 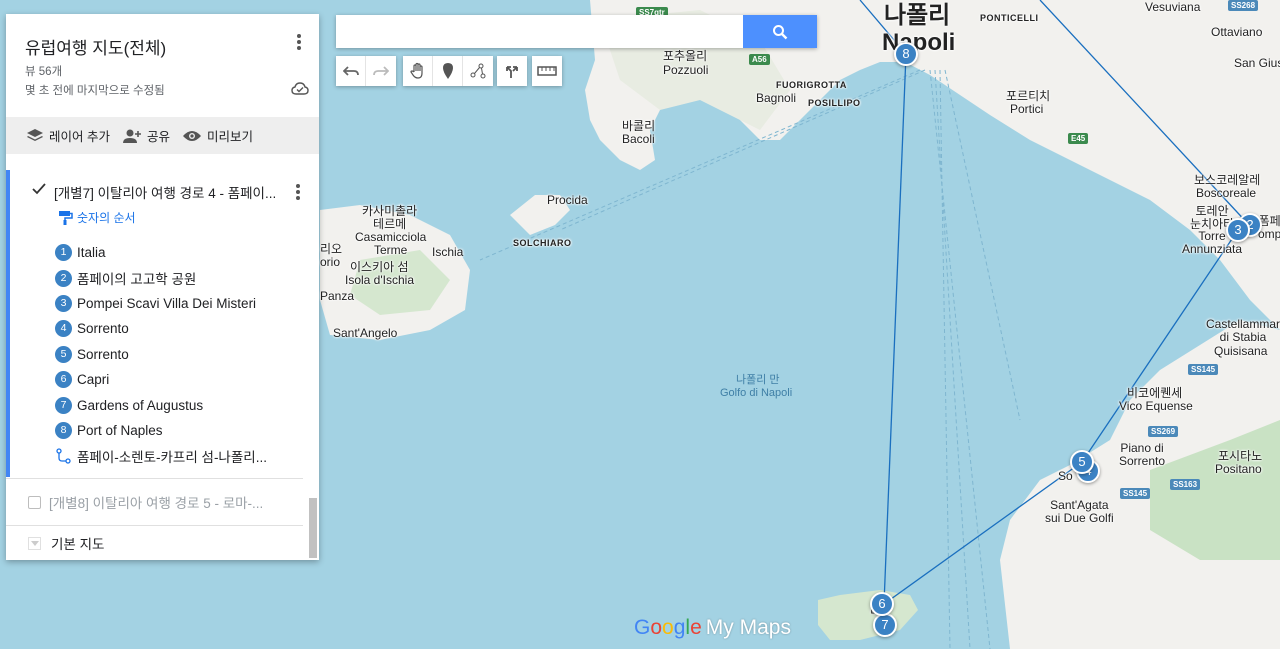 What do you see at coordinates (93, 380) in the screenshot?
I see `list-item-label: Capri` at bounding box center [93, 380].